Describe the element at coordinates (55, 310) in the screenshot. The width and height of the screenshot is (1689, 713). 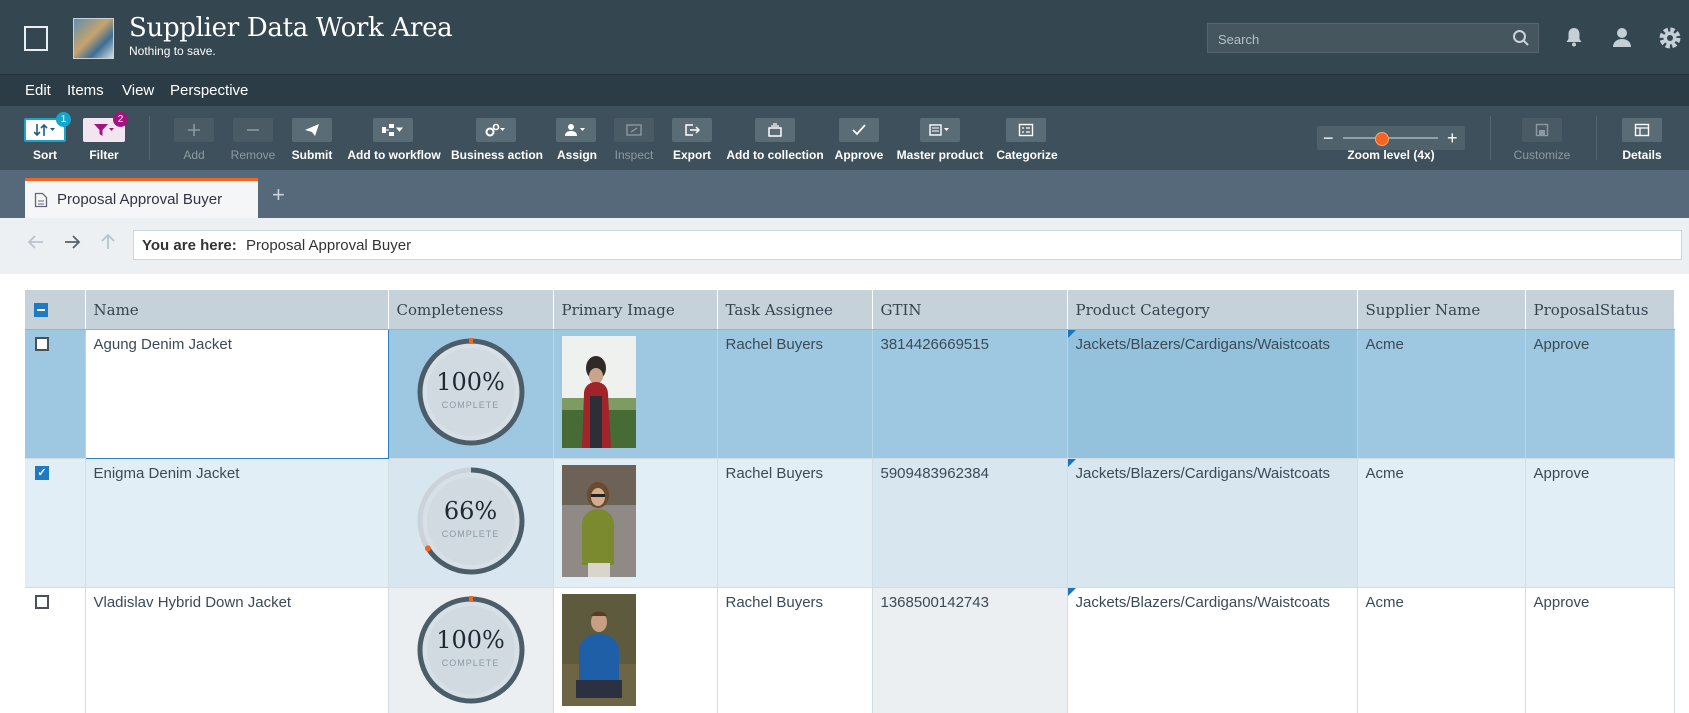
I see `select-all-header` at that location.